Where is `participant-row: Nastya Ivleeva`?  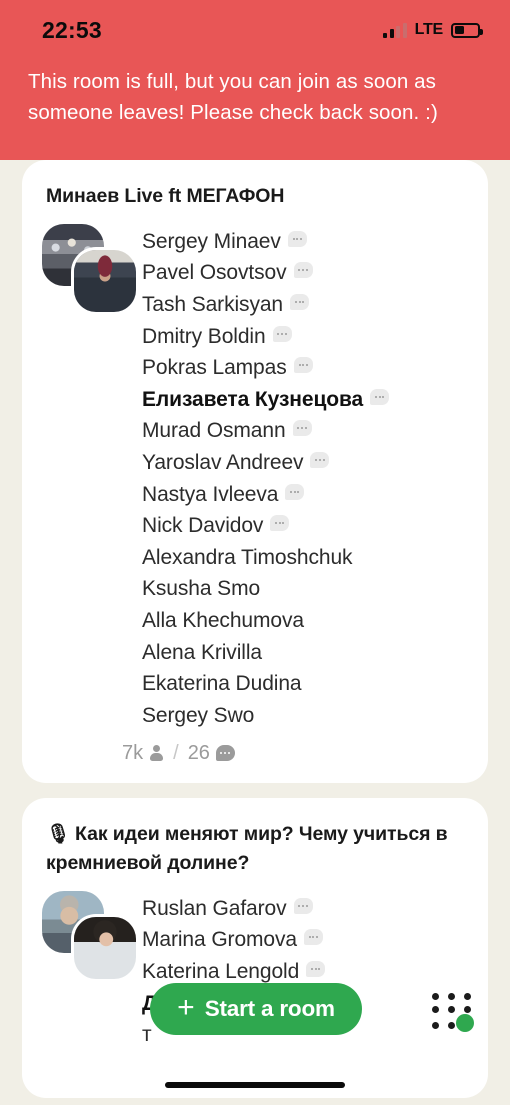 participant-row: Nastya Ivleeva is located at coordinates (315, 495).